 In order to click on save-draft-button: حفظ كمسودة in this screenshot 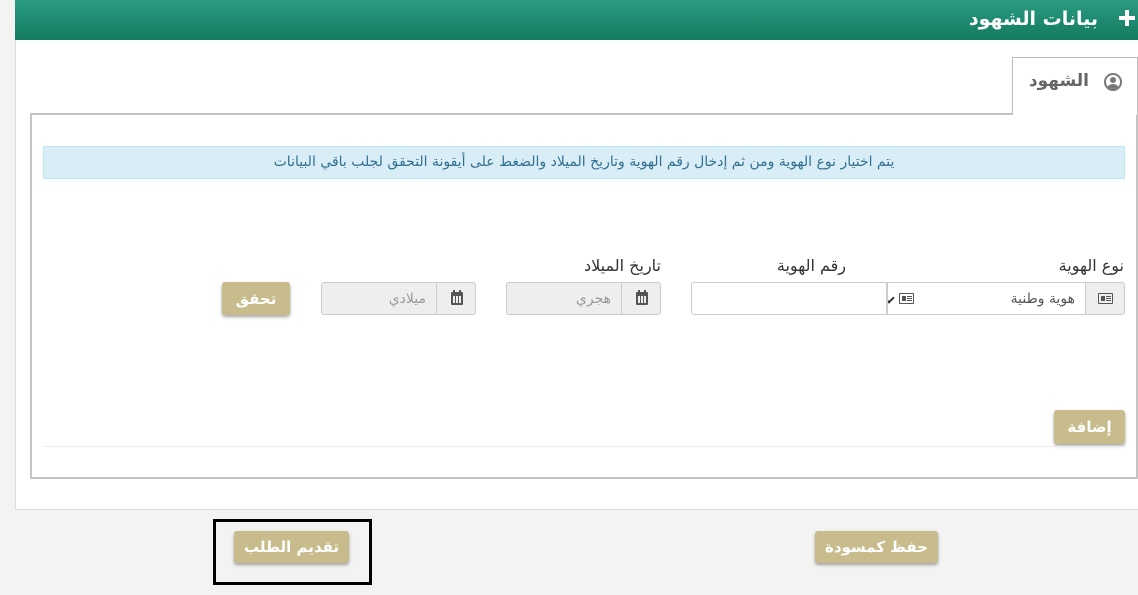, I will do `click(876, 547)`.